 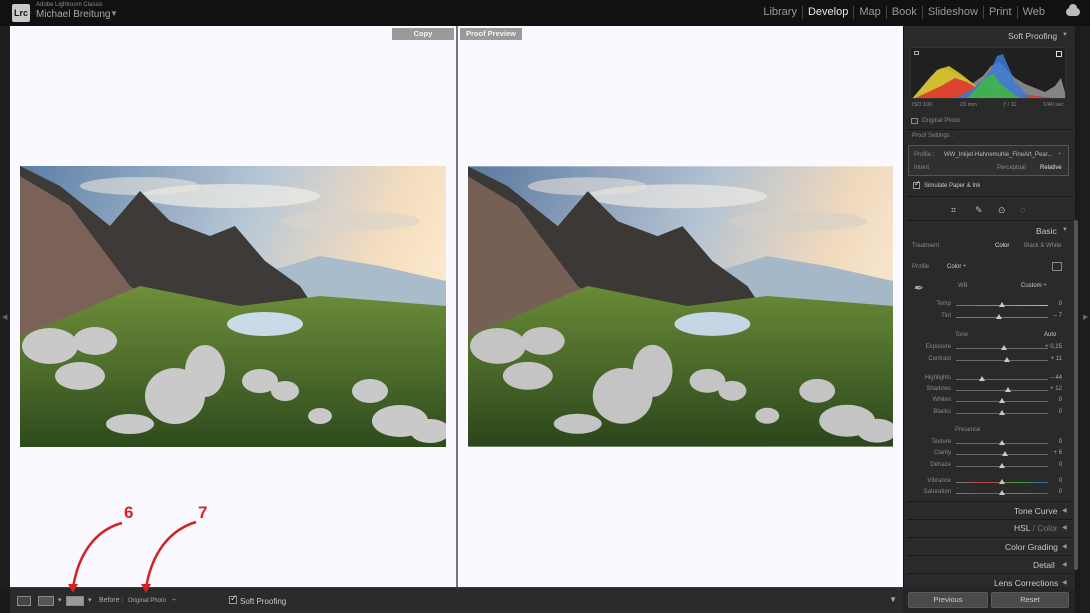 I want to click on section-tone-curve: Tone Curve, so click(x=1035, y=511).